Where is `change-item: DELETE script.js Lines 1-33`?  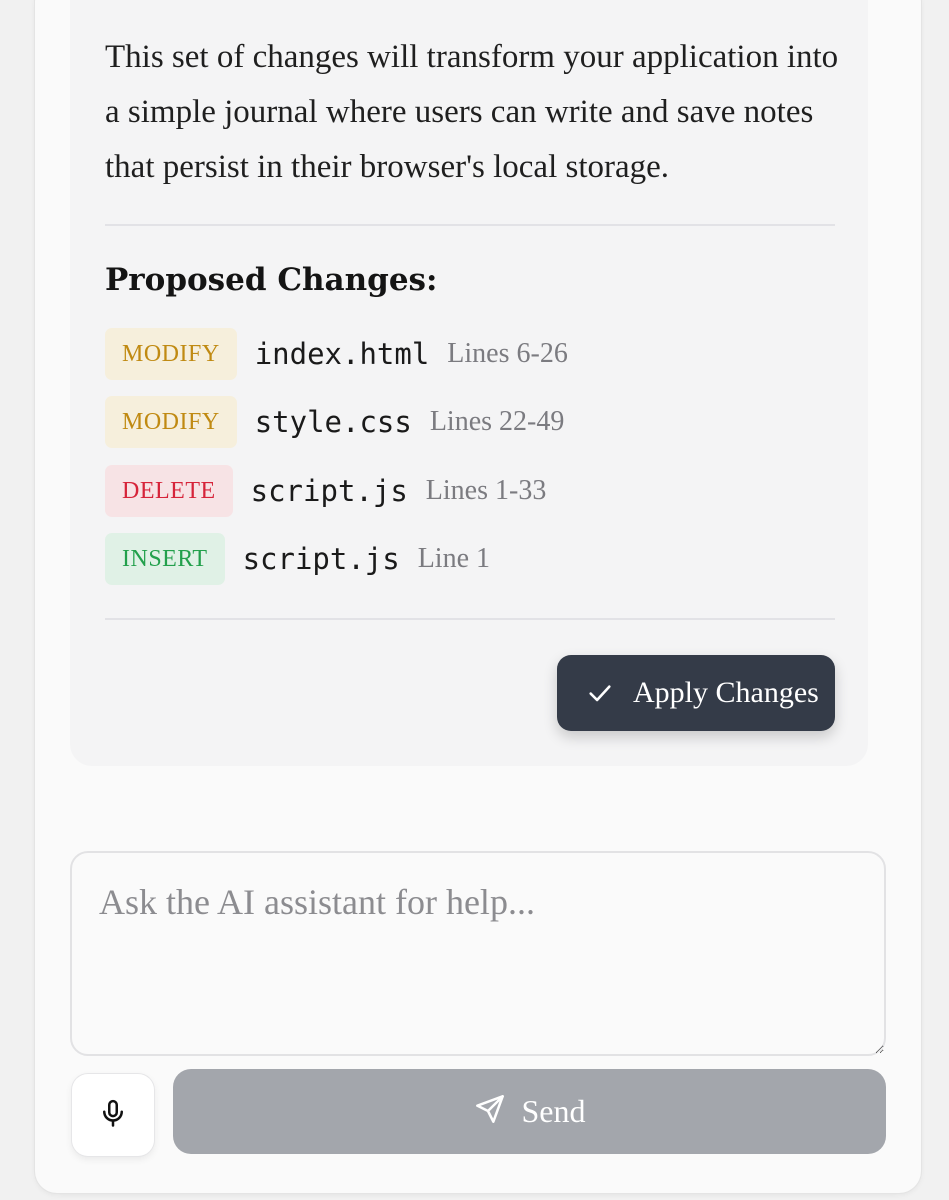
change-item: DELETE script.js Lines 1-33 is located at coordinates (325, 491).